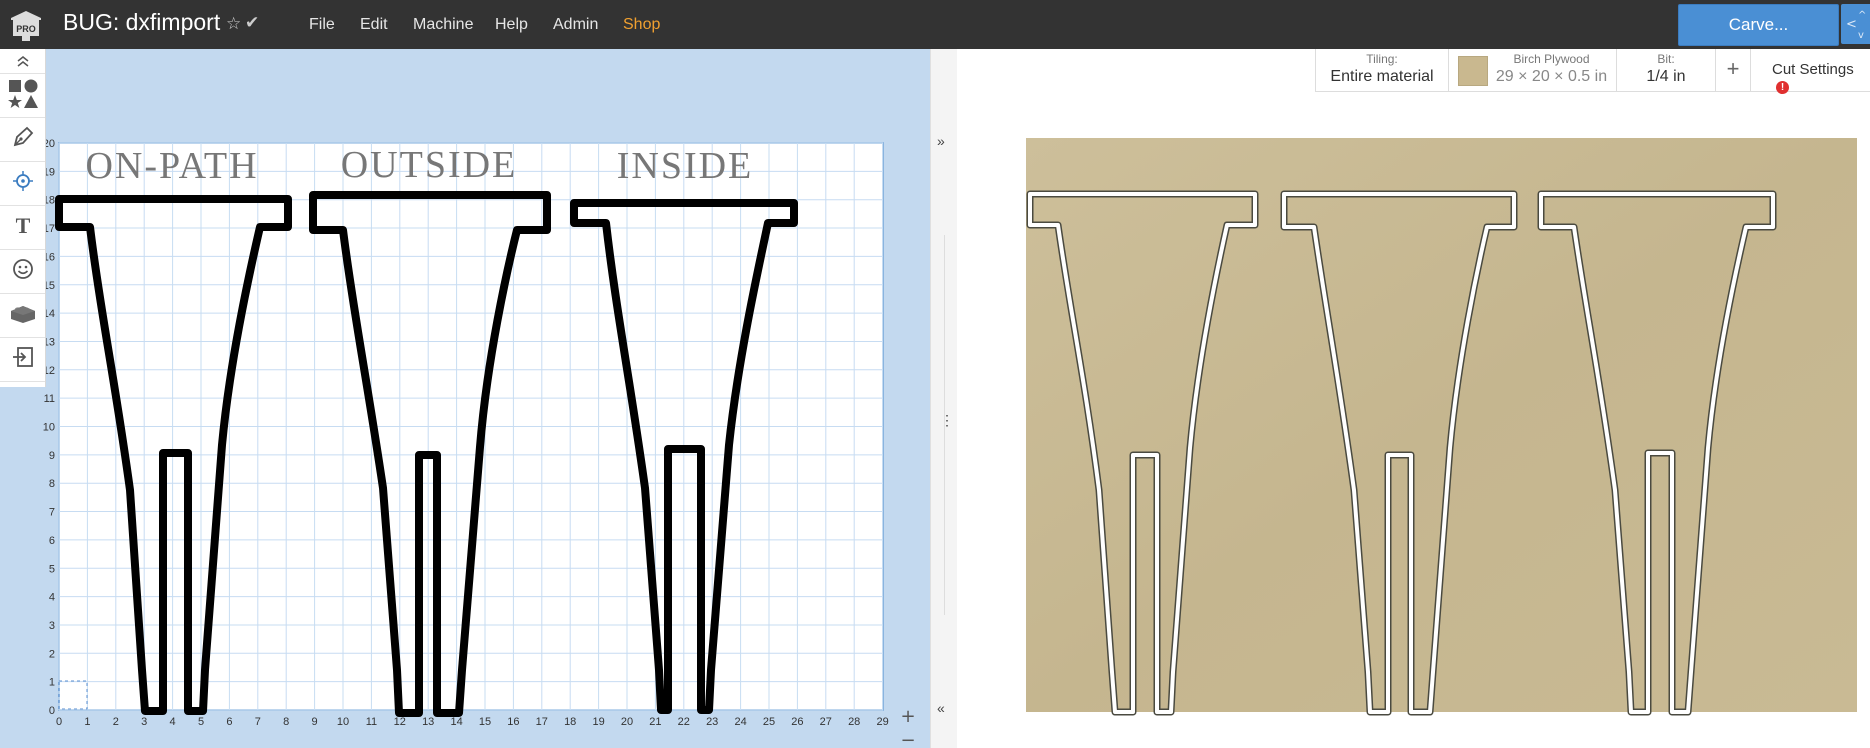  Describe the element at coordinates (907, 739) in the screenshot. I see `zoom-out-button: −` at that location.